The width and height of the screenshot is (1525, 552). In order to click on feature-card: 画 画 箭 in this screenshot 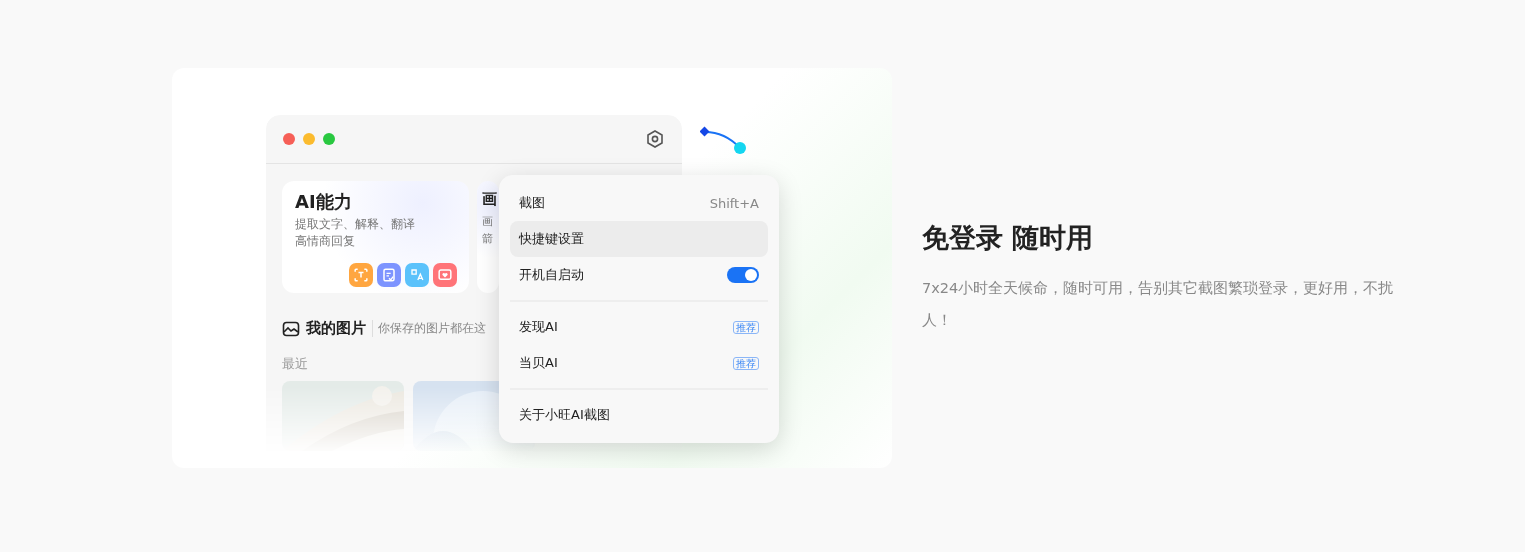, I will do `click(488, 237)`.